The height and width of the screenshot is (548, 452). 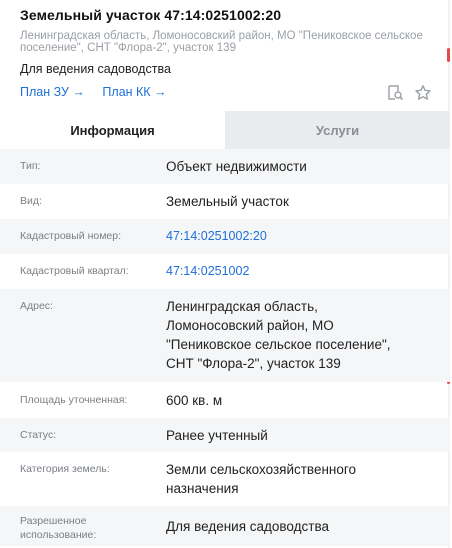 What do you see at coordinates (296, 236) in the screenshot?
I see `cadastral-number-link: 47:14:0251002:20` at bounding box center [296, 236].